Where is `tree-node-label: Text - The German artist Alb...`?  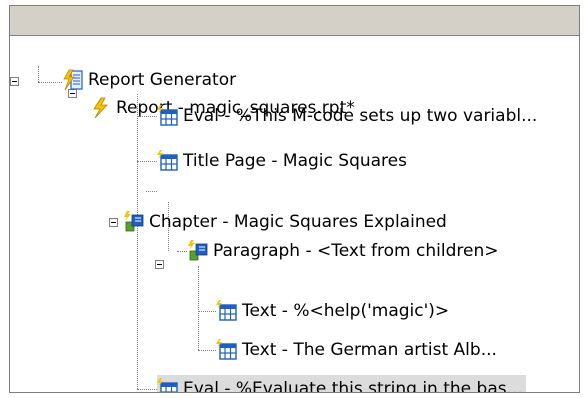 tree-node-label: Text - The German artist Alb... is located at coordinates (369, 350).